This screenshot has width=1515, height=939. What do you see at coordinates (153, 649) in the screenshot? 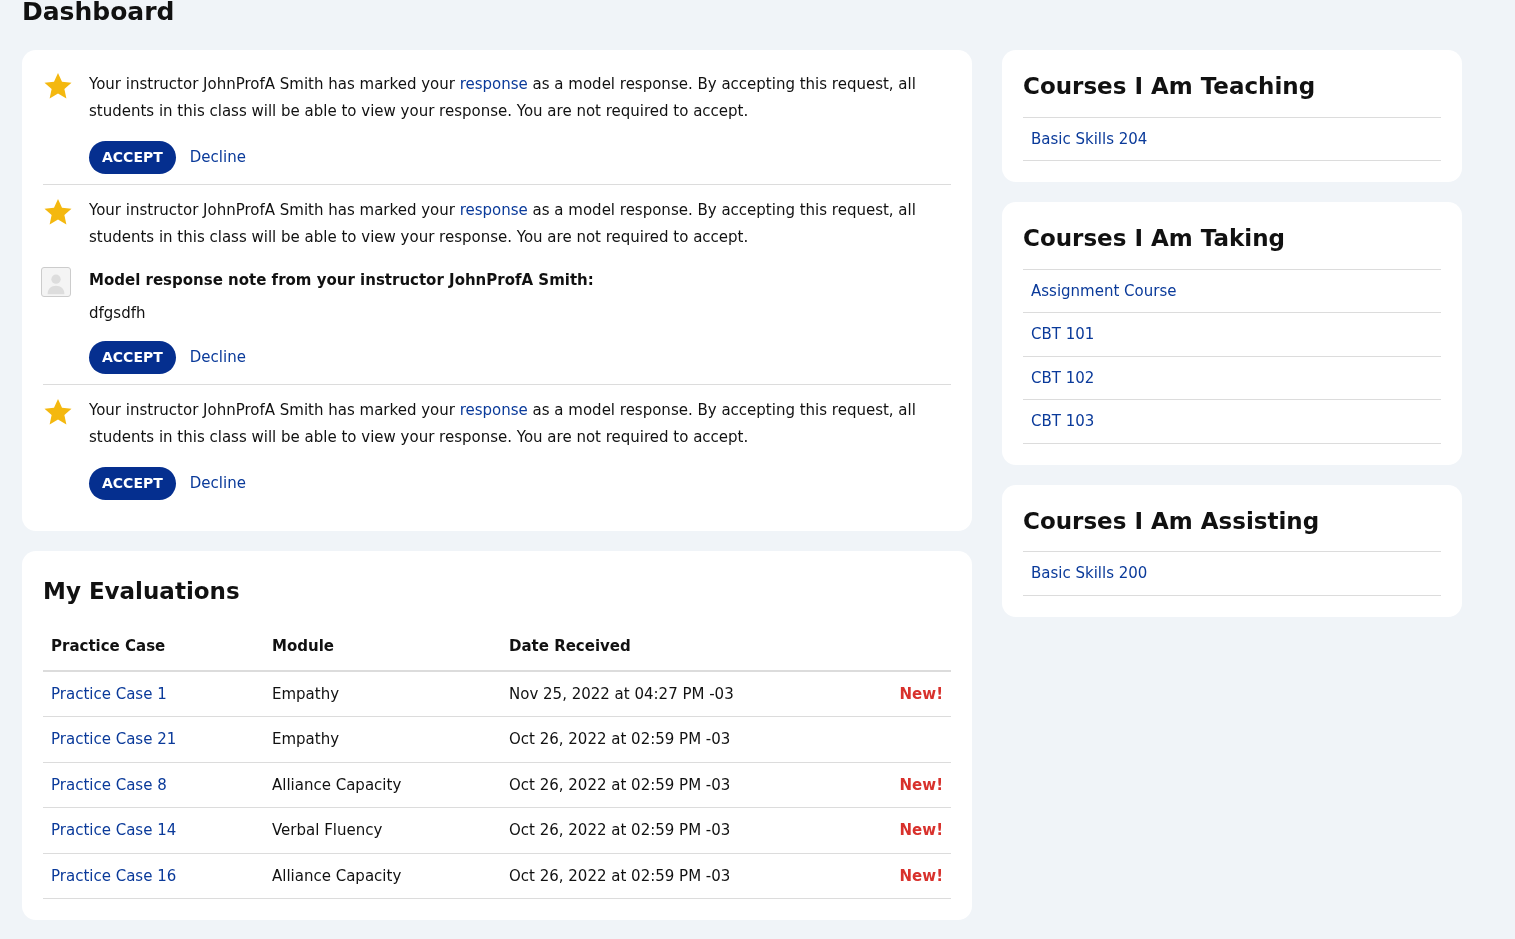
I see `column-header: Practice Case` at bounding box center [153, 649].